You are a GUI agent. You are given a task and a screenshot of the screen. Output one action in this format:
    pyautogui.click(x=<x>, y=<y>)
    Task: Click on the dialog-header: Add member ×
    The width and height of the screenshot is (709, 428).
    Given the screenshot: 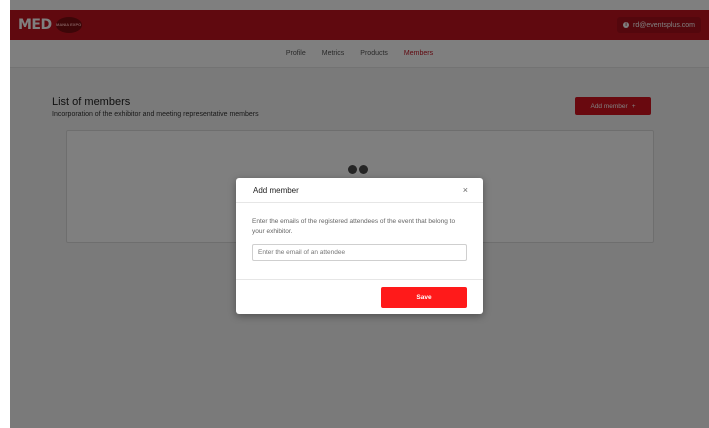 What is the action you would take?
    pyautogui.click(x=359, y=190)
    